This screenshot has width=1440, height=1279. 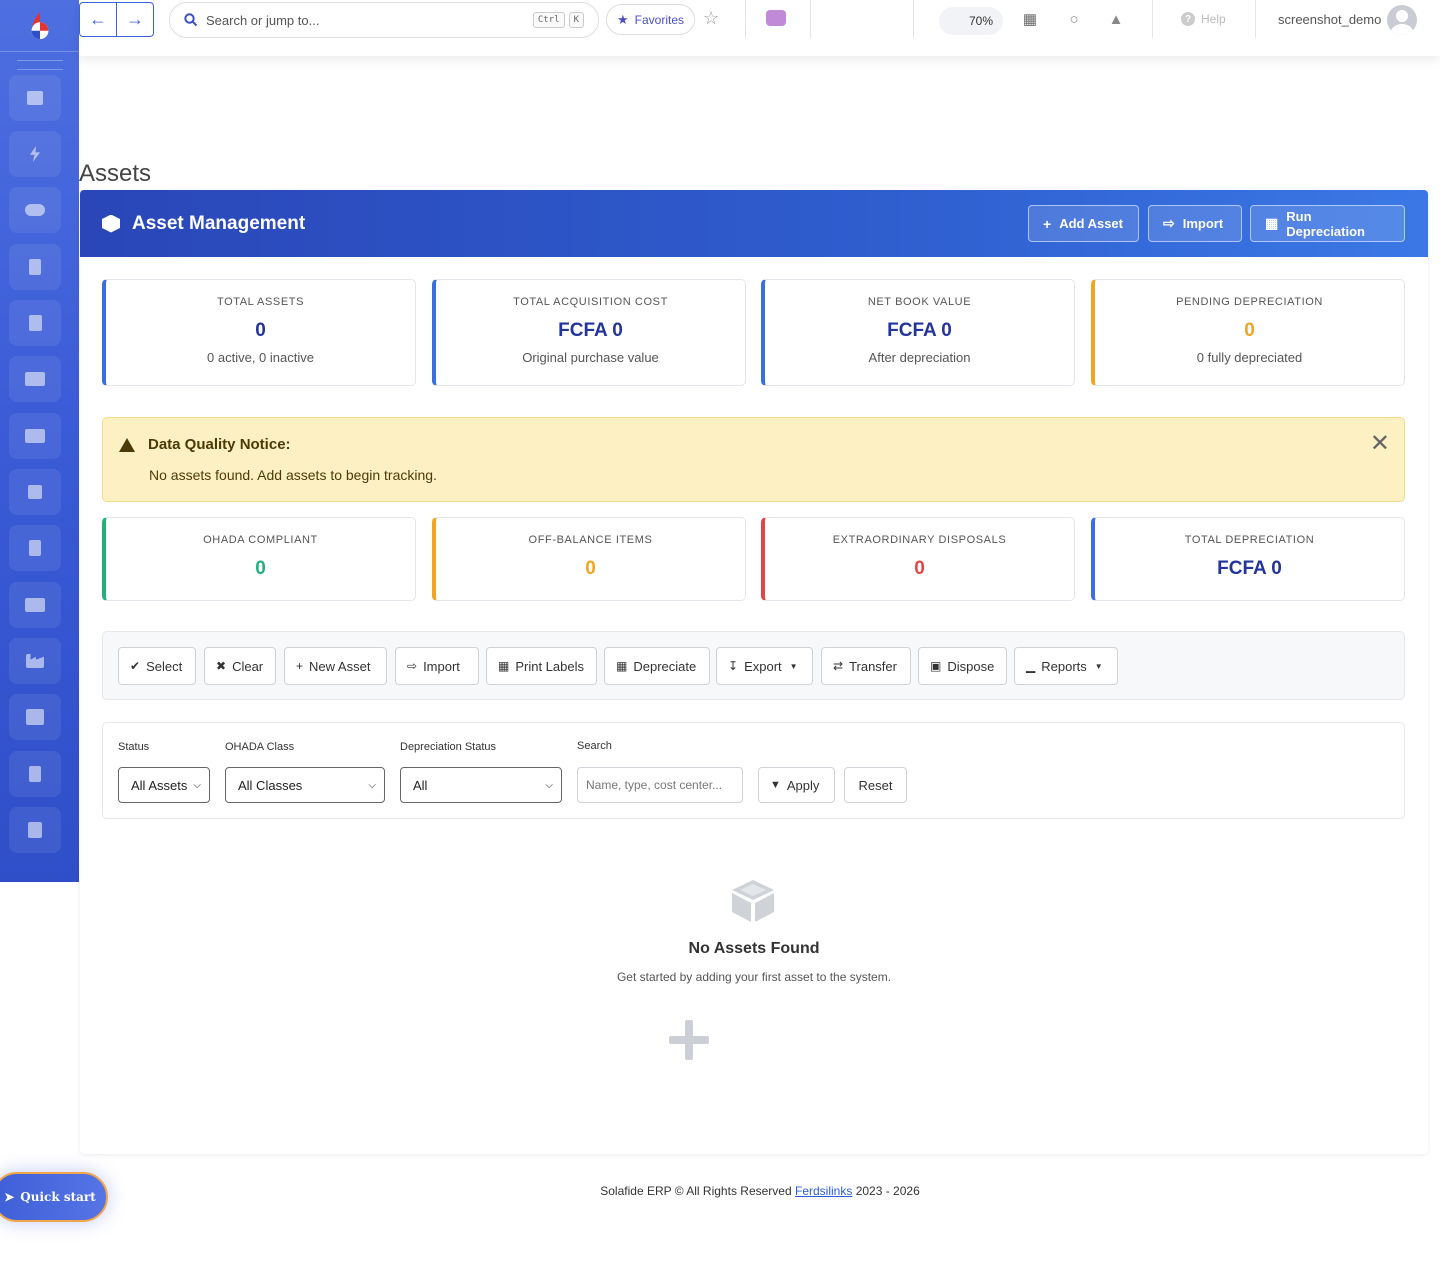 I want to click on empty-state-title: No Assets Found, so click(x=754, y=948).